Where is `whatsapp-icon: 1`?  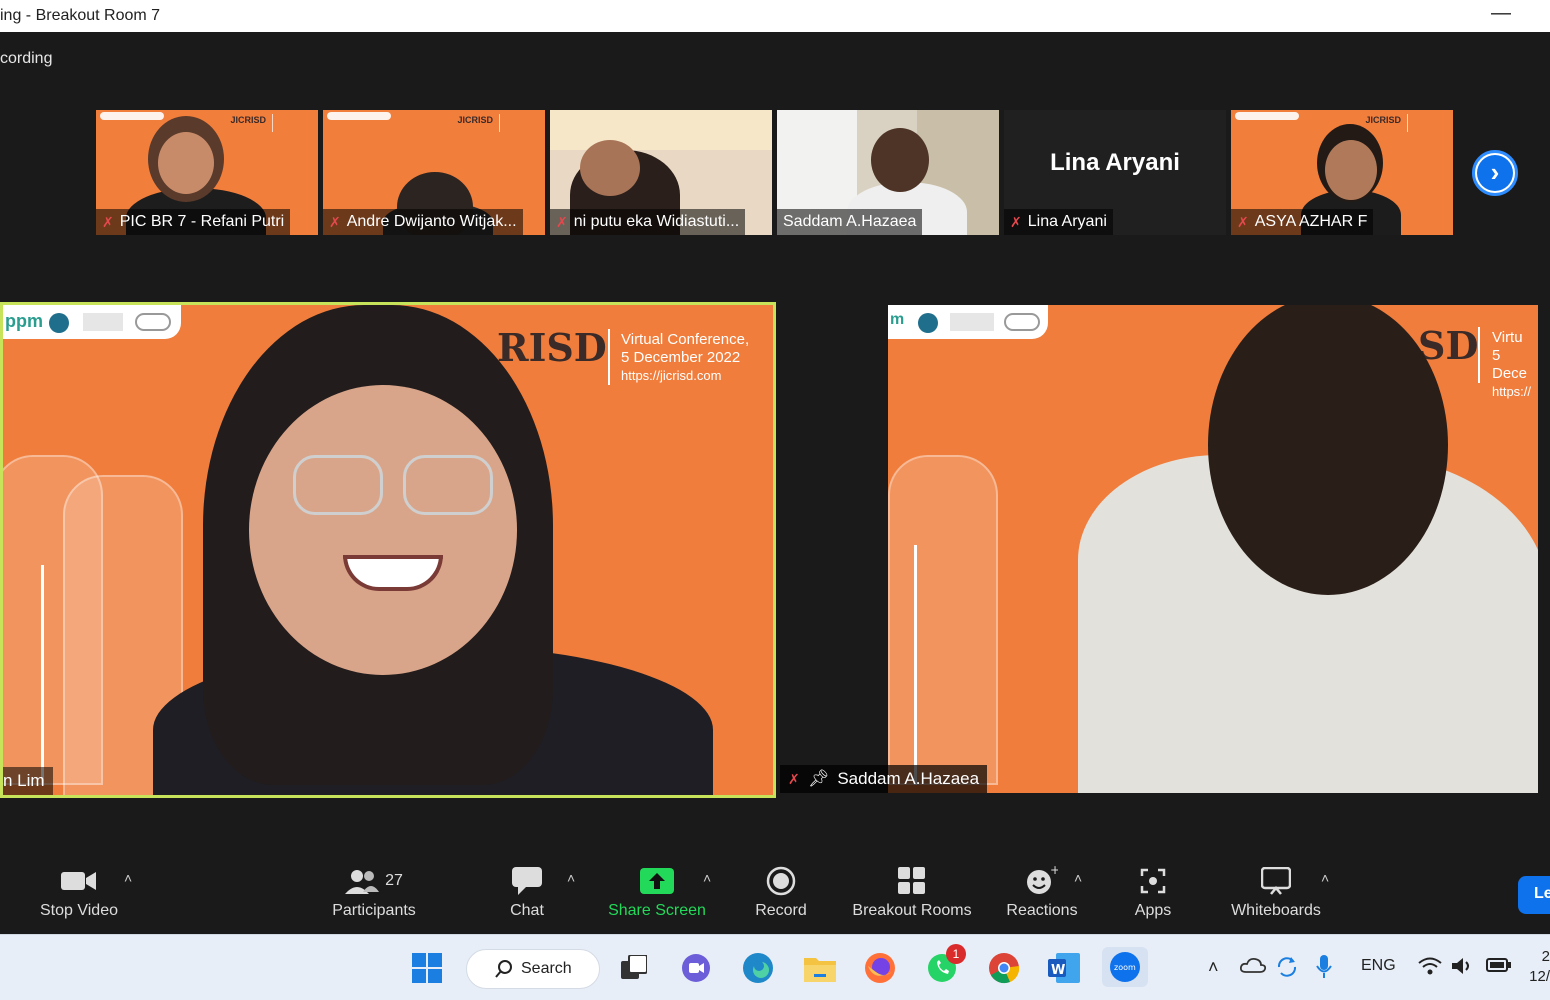 whatsapp-icon: 1 is located at coordinates (945, 965).